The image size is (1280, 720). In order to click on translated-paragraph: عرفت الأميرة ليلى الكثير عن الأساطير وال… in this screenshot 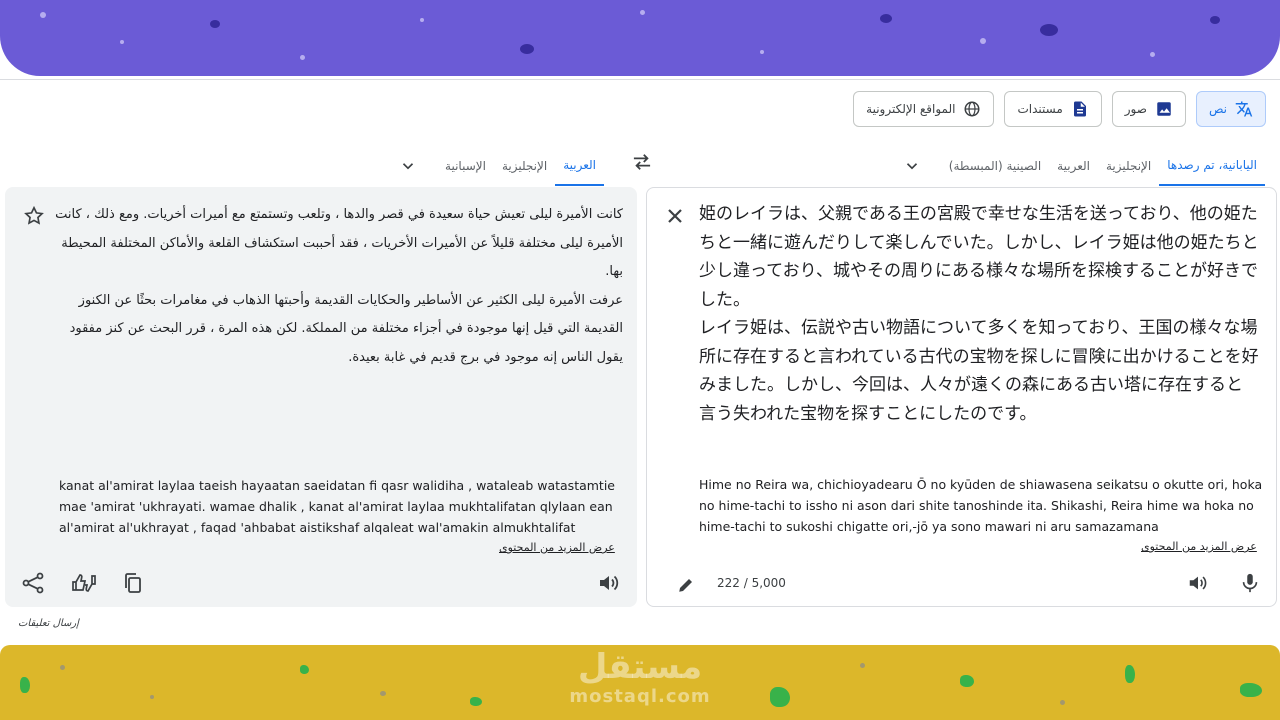, I will do `click(346, 328)`.